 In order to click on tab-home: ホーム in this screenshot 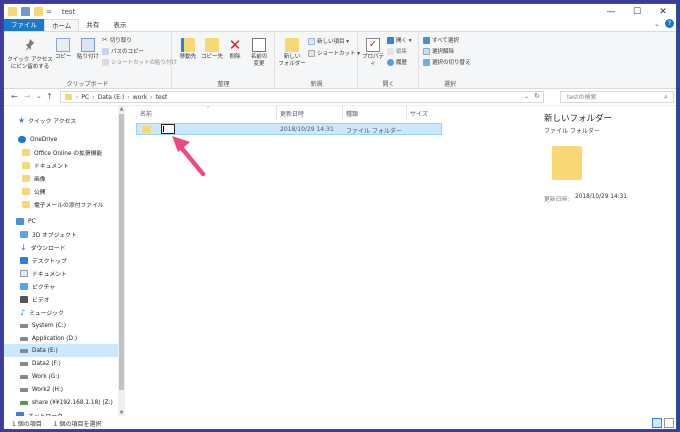, I will do `click(62, 25)`.